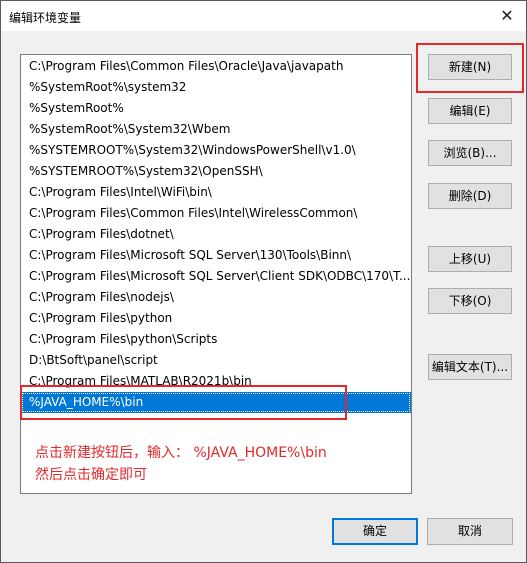  Describe the element at coordinates (470, 259) in the screenshot. I see `move-up-button: 上移(U)` at that location.